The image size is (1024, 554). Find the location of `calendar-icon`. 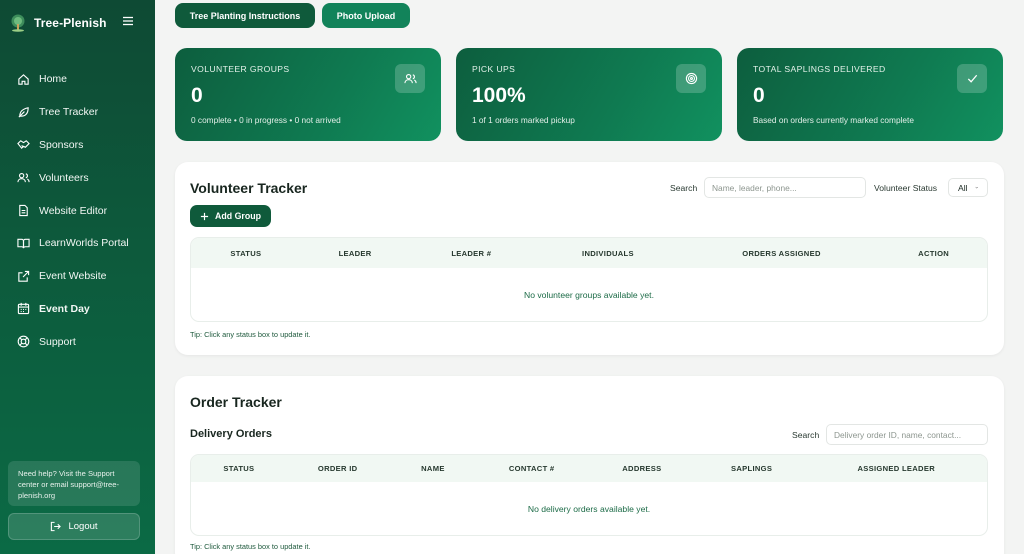

calendar-icon is located at coordinates (23, 309).